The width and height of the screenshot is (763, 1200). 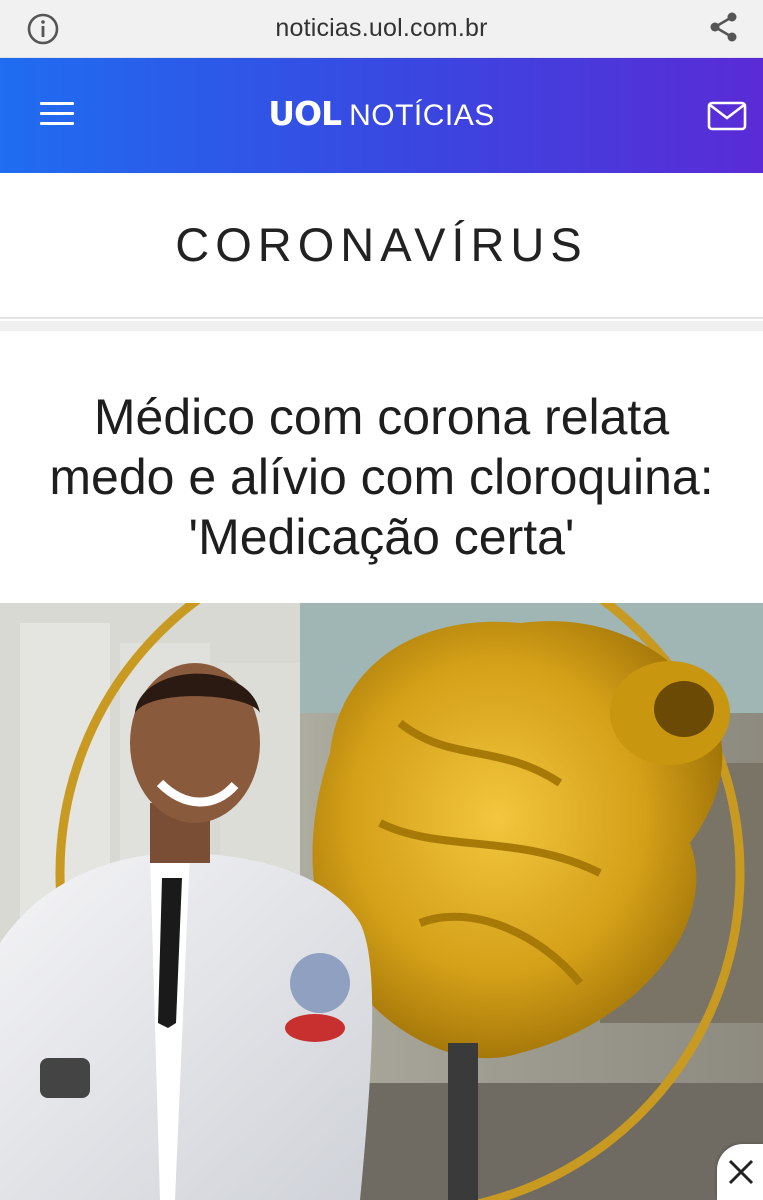 I want to click on site-brand: UOL NOTÍCIAS, so click(x=381, y=113).